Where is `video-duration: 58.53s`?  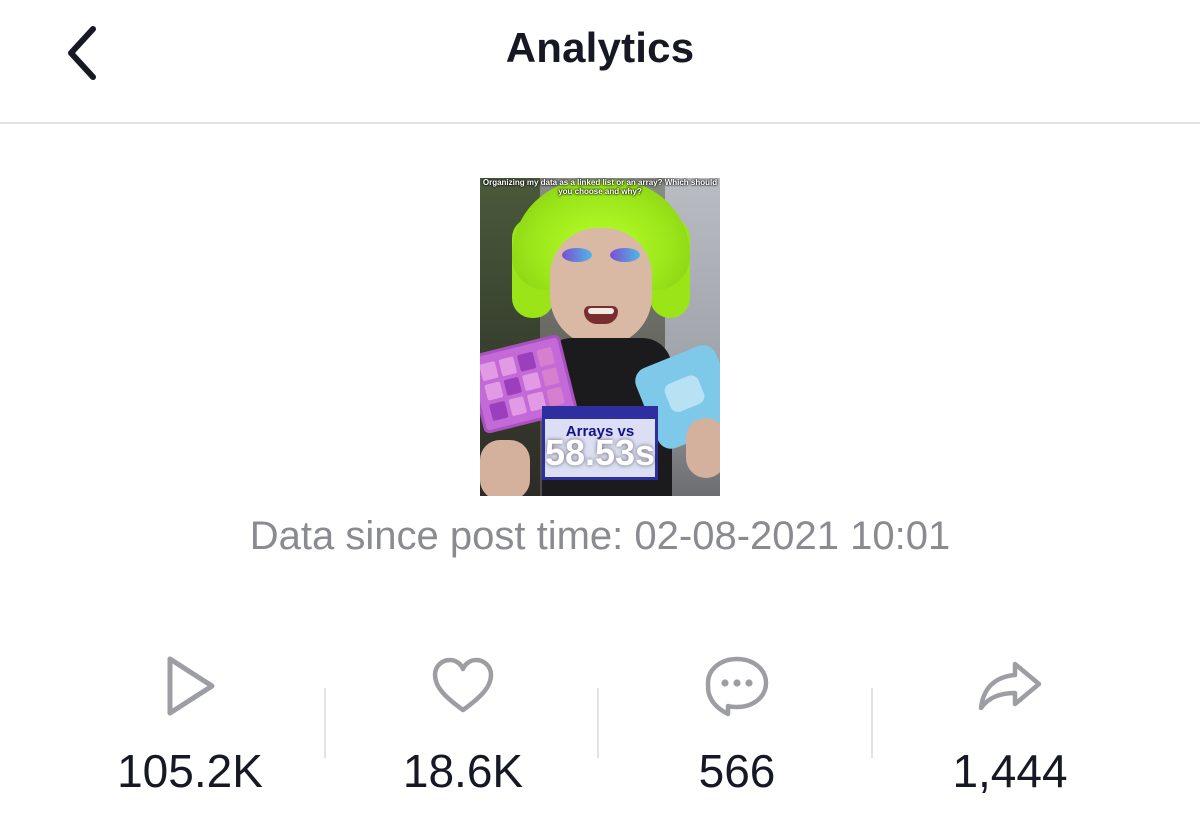
video-duration: 58.53s is located at coordinates (600, 452).